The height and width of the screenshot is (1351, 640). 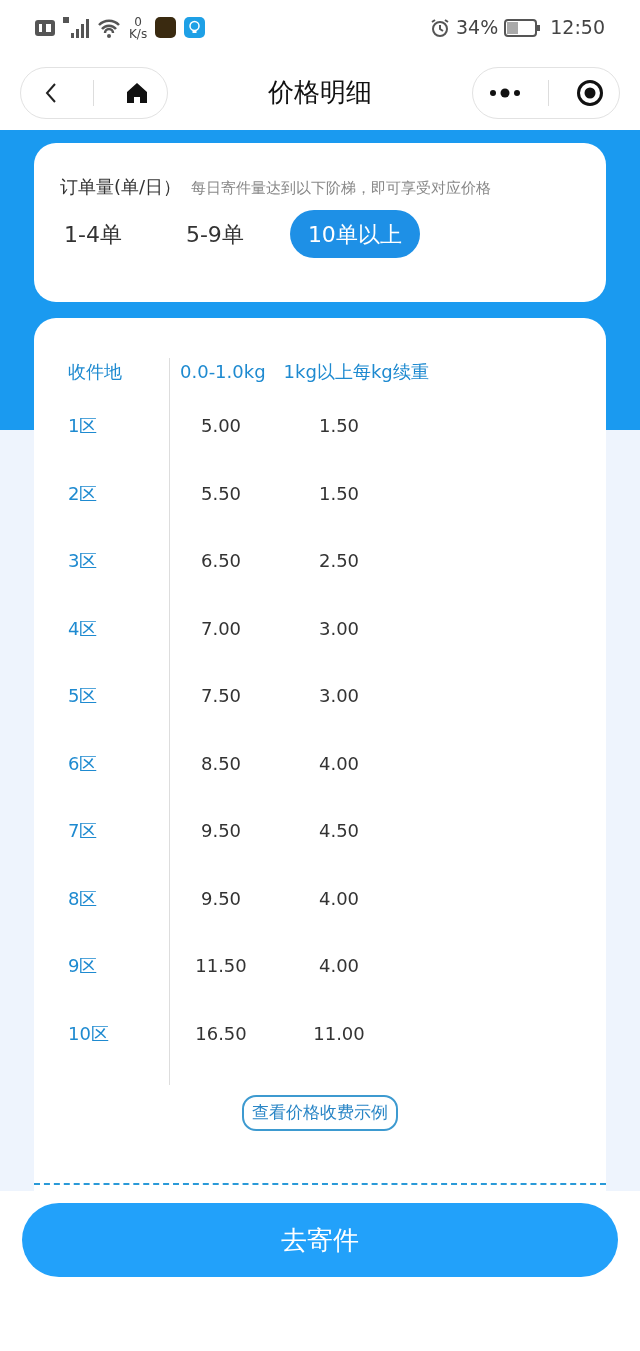 I want to click on zone-cell-text: 3区, so click(x=83, y=561).